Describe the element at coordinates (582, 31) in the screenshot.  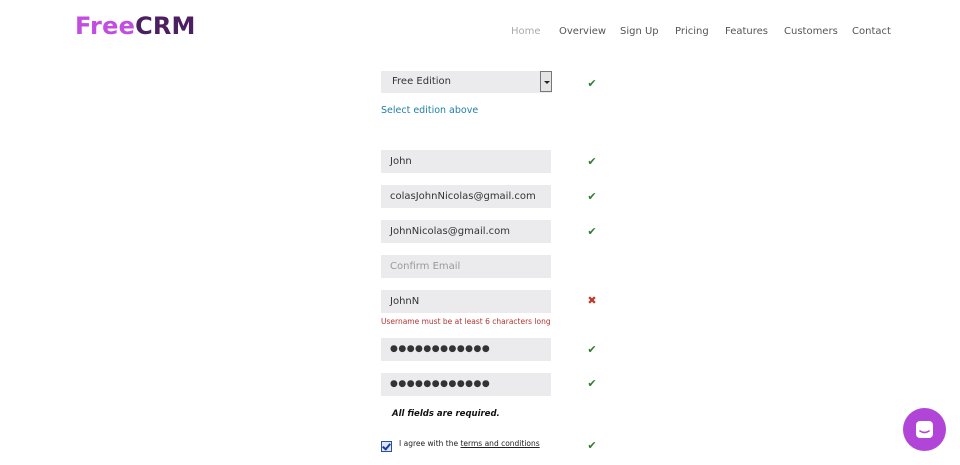
I see `nav-overview: Overview` at that location.